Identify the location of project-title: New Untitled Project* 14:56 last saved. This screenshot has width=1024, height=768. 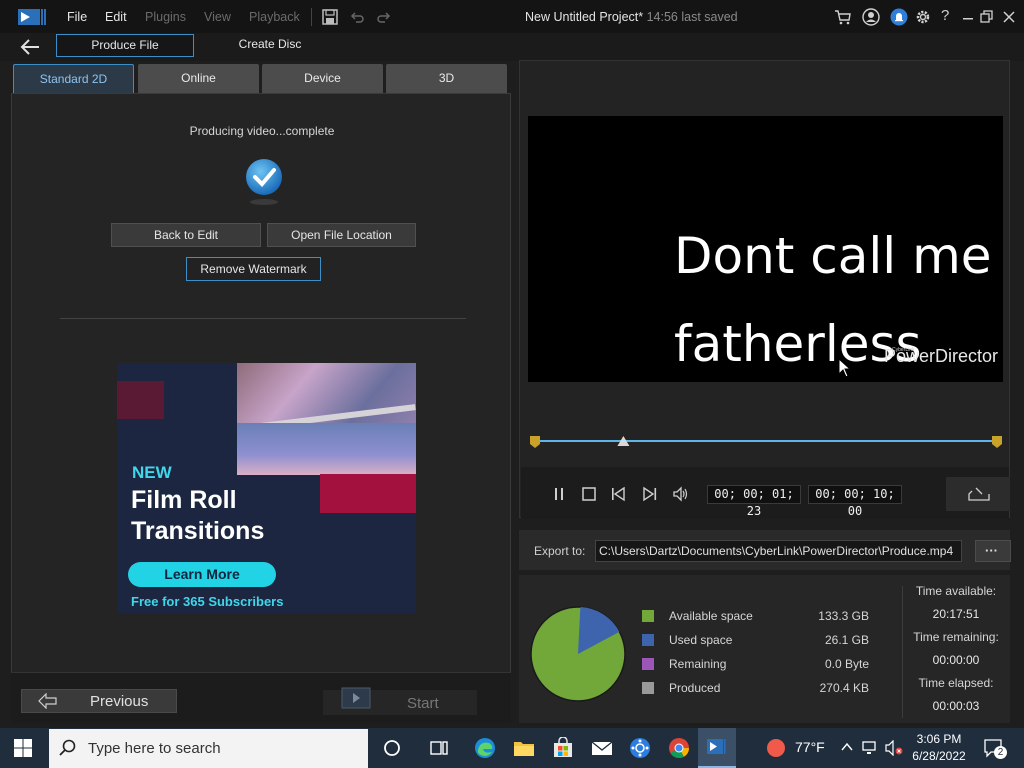
(631, 17).